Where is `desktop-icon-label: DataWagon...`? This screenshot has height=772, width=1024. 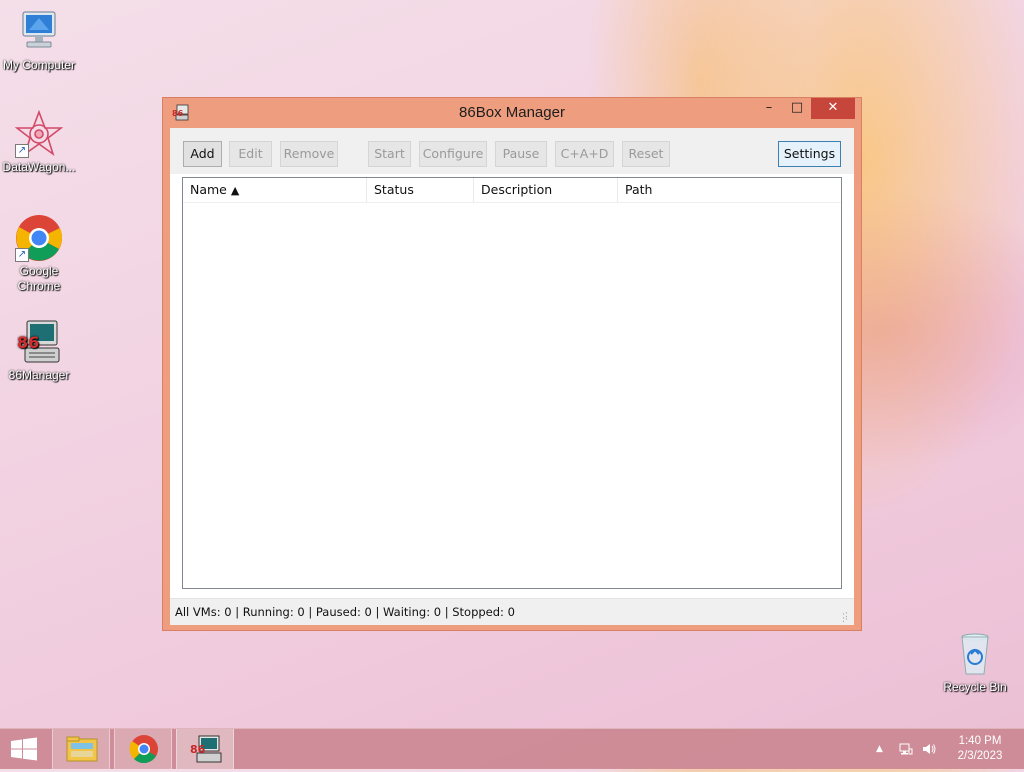 desktop-icon-label: DataWagon... is located at coordinates (39, 167).